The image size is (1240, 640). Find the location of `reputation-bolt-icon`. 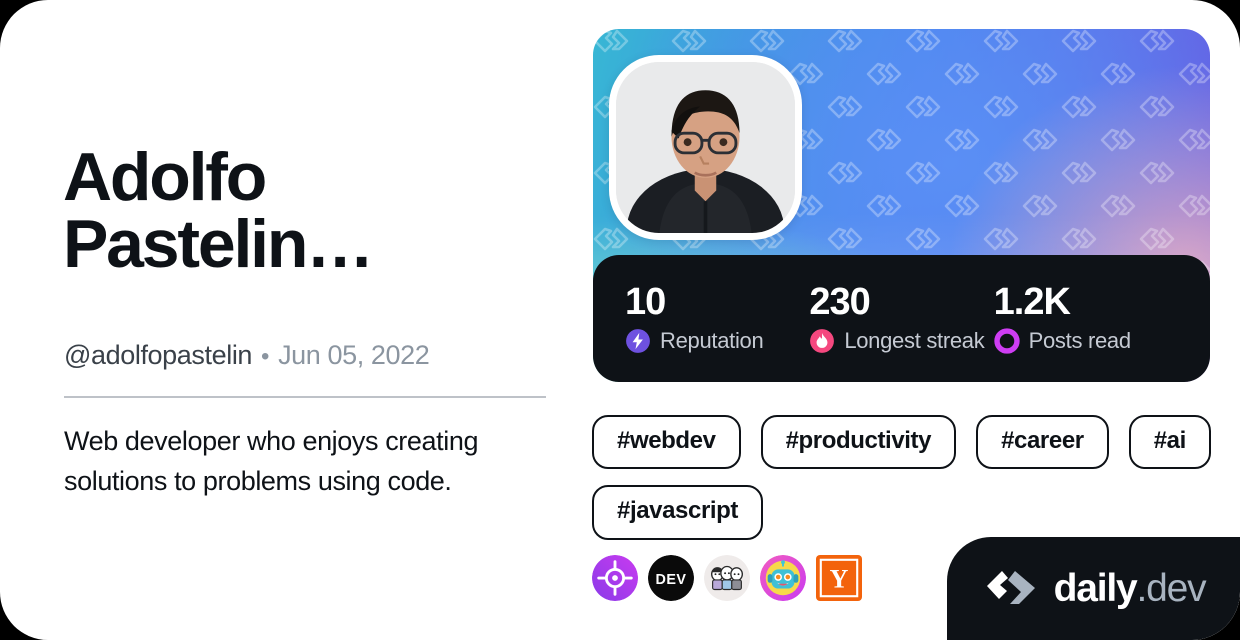

reputation-bolt-icon is located at coordinates (638, 341).